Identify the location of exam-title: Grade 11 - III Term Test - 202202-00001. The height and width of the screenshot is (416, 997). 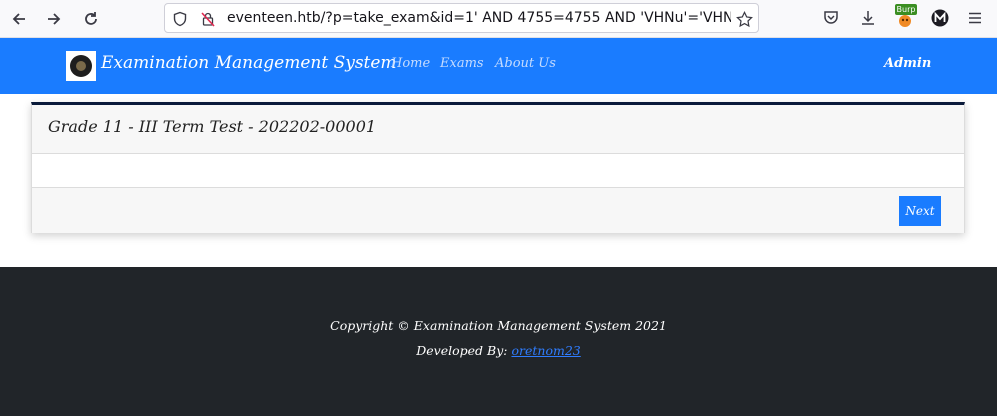
(212, 126).